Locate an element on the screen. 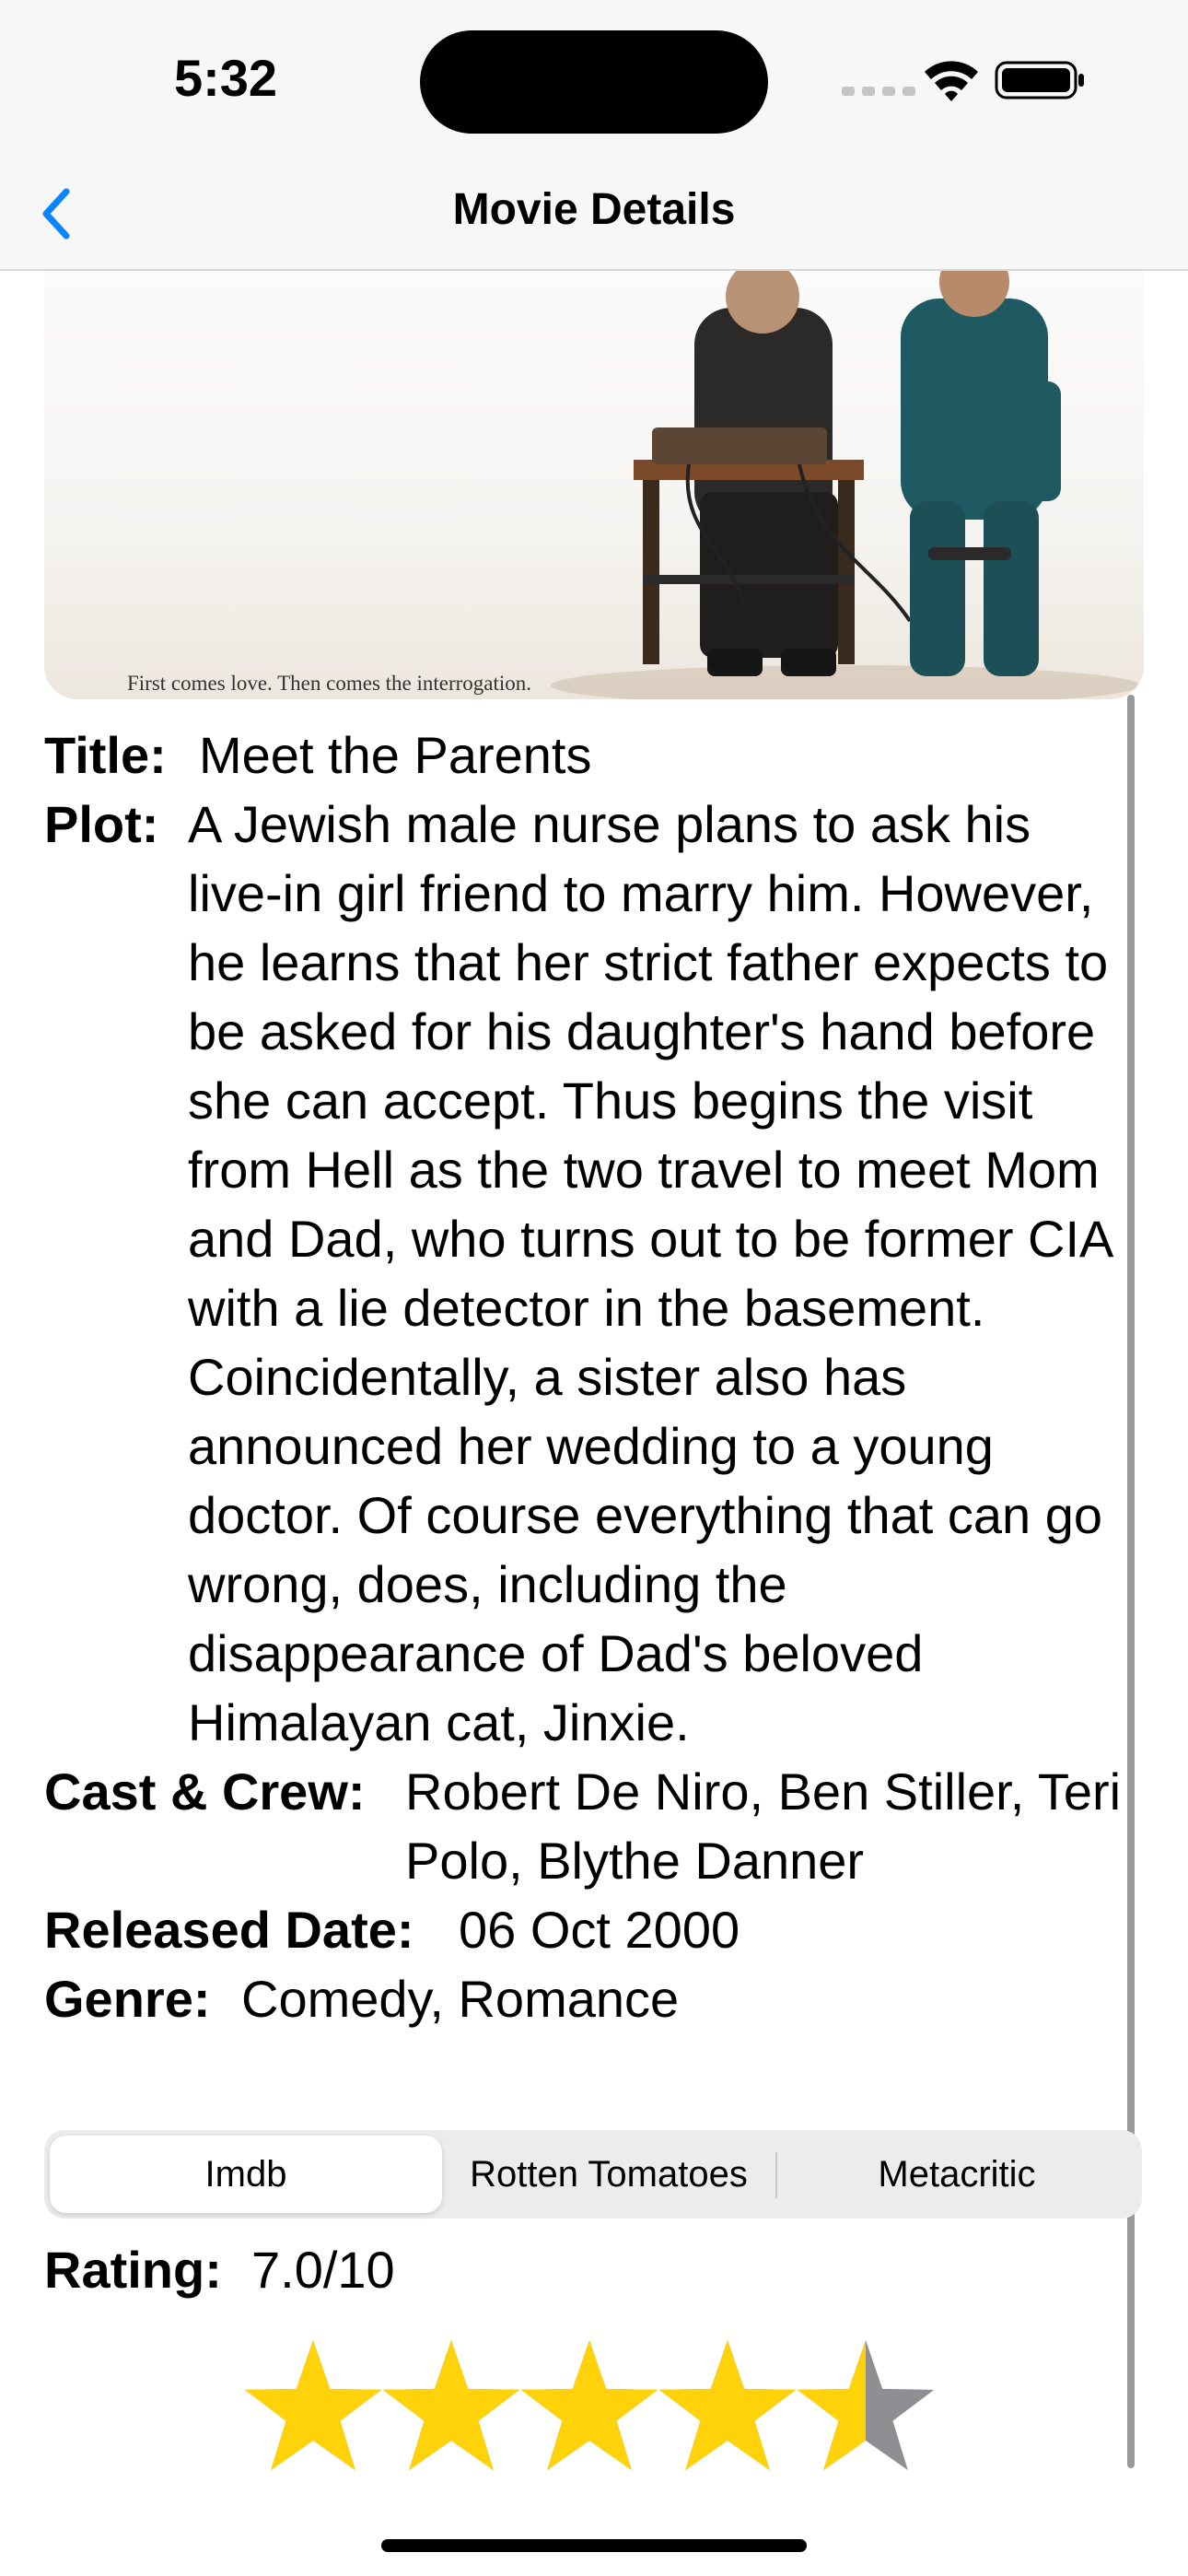  battery-icon is located at coordinates (1039, 80).